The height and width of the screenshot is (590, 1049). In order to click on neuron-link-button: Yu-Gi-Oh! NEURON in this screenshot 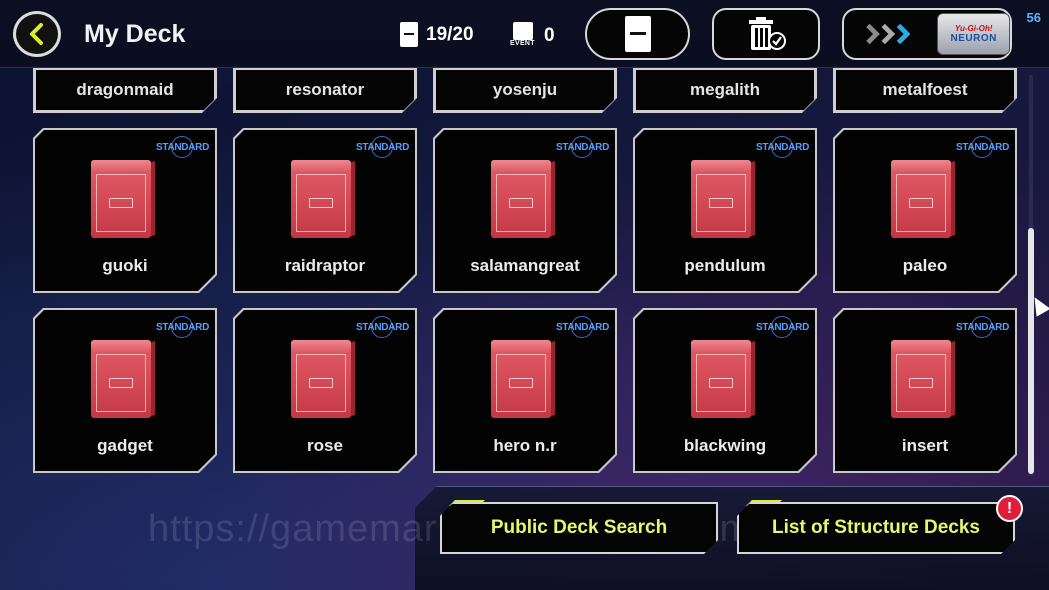, I will do `click(927, 34)`.